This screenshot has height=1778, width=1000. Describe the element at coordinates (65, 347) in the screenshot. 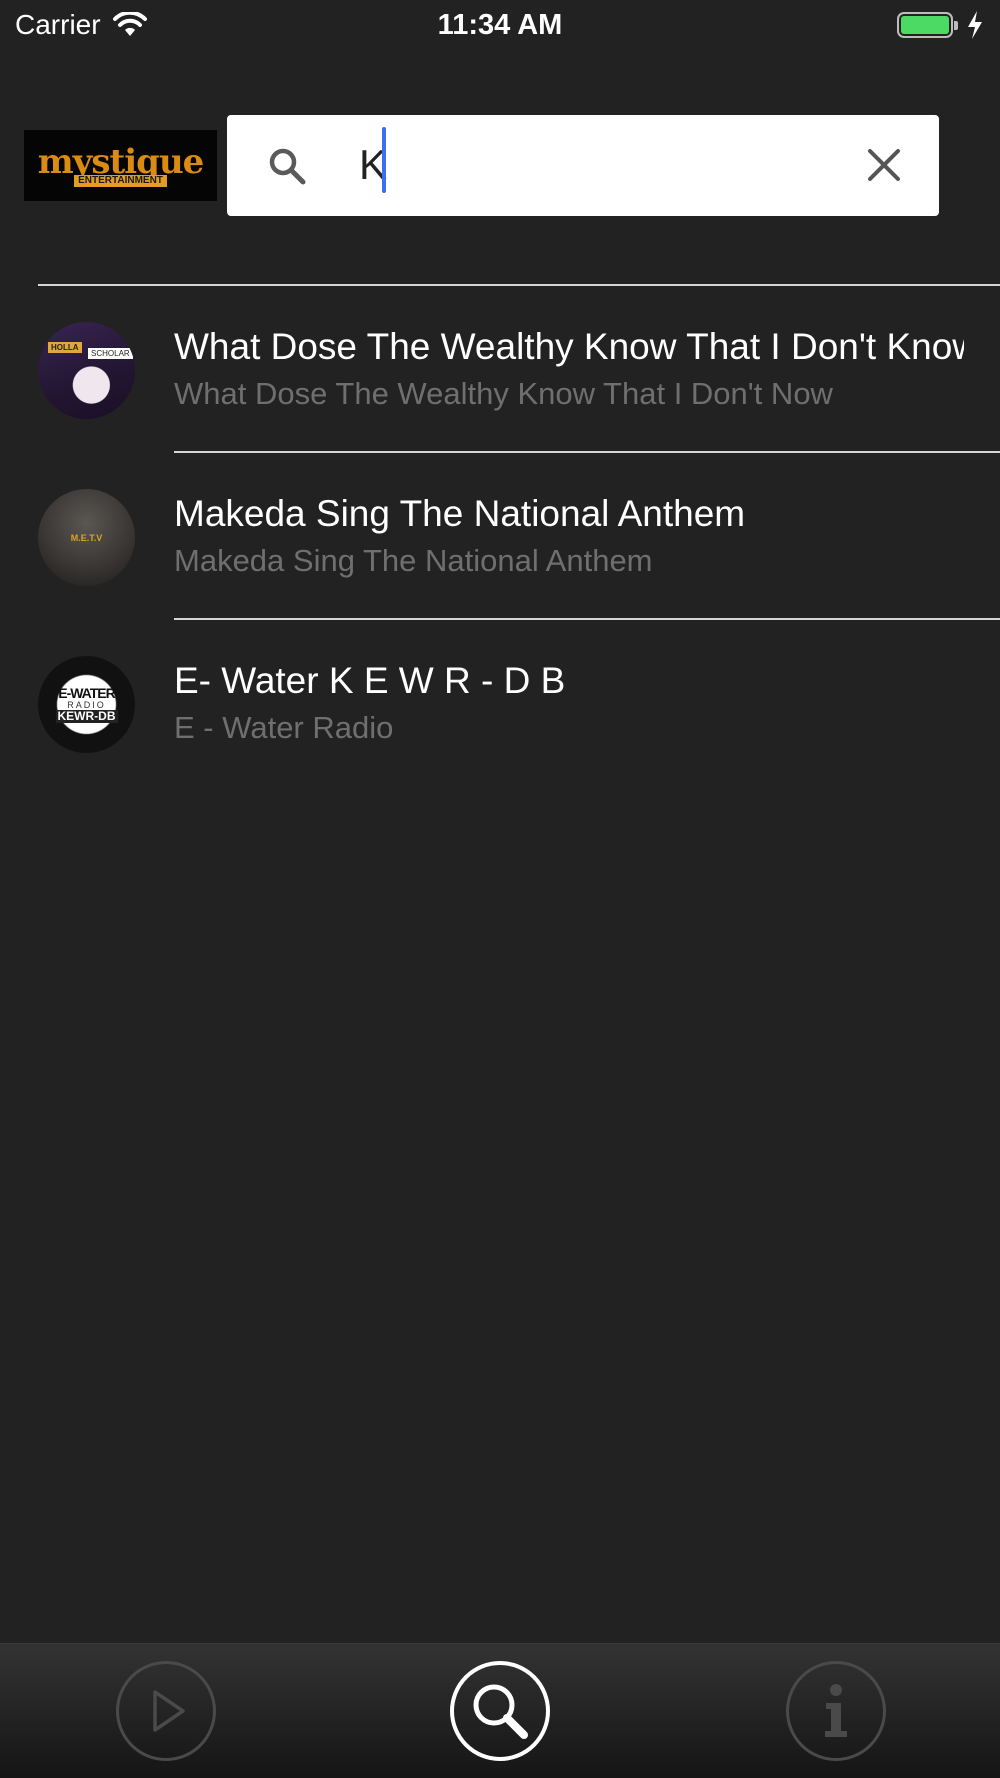

I see `artwork-tag: HOLLA` at that location.